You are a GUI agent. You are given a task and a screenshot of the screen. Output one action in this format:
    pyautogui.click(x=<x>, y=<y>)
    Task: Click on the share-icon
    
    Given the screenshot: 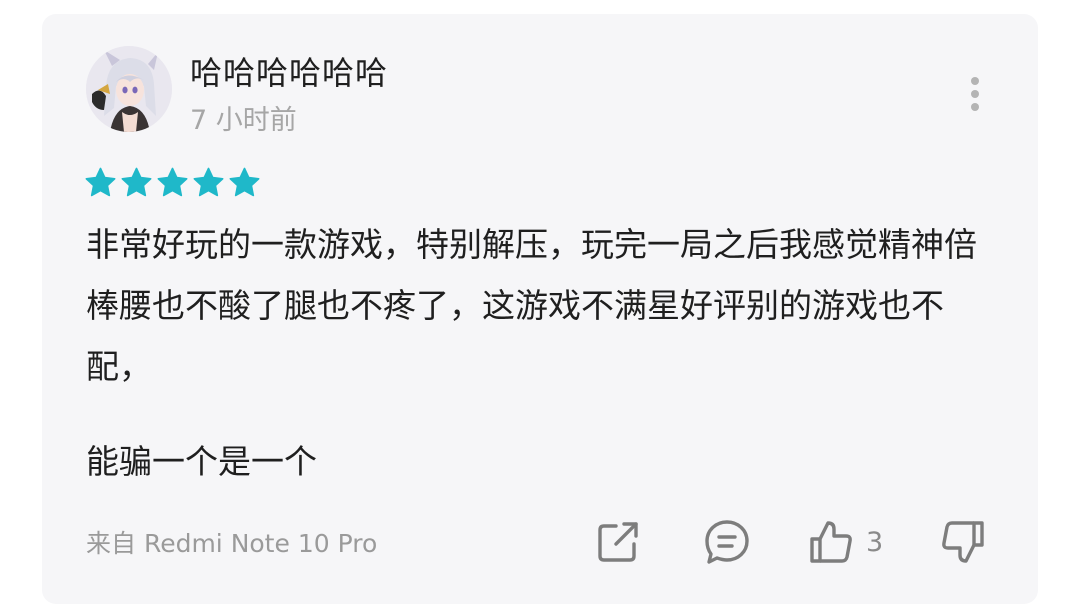 What is the action you would take?
    pyautogui.click(x=618, y=542)
    